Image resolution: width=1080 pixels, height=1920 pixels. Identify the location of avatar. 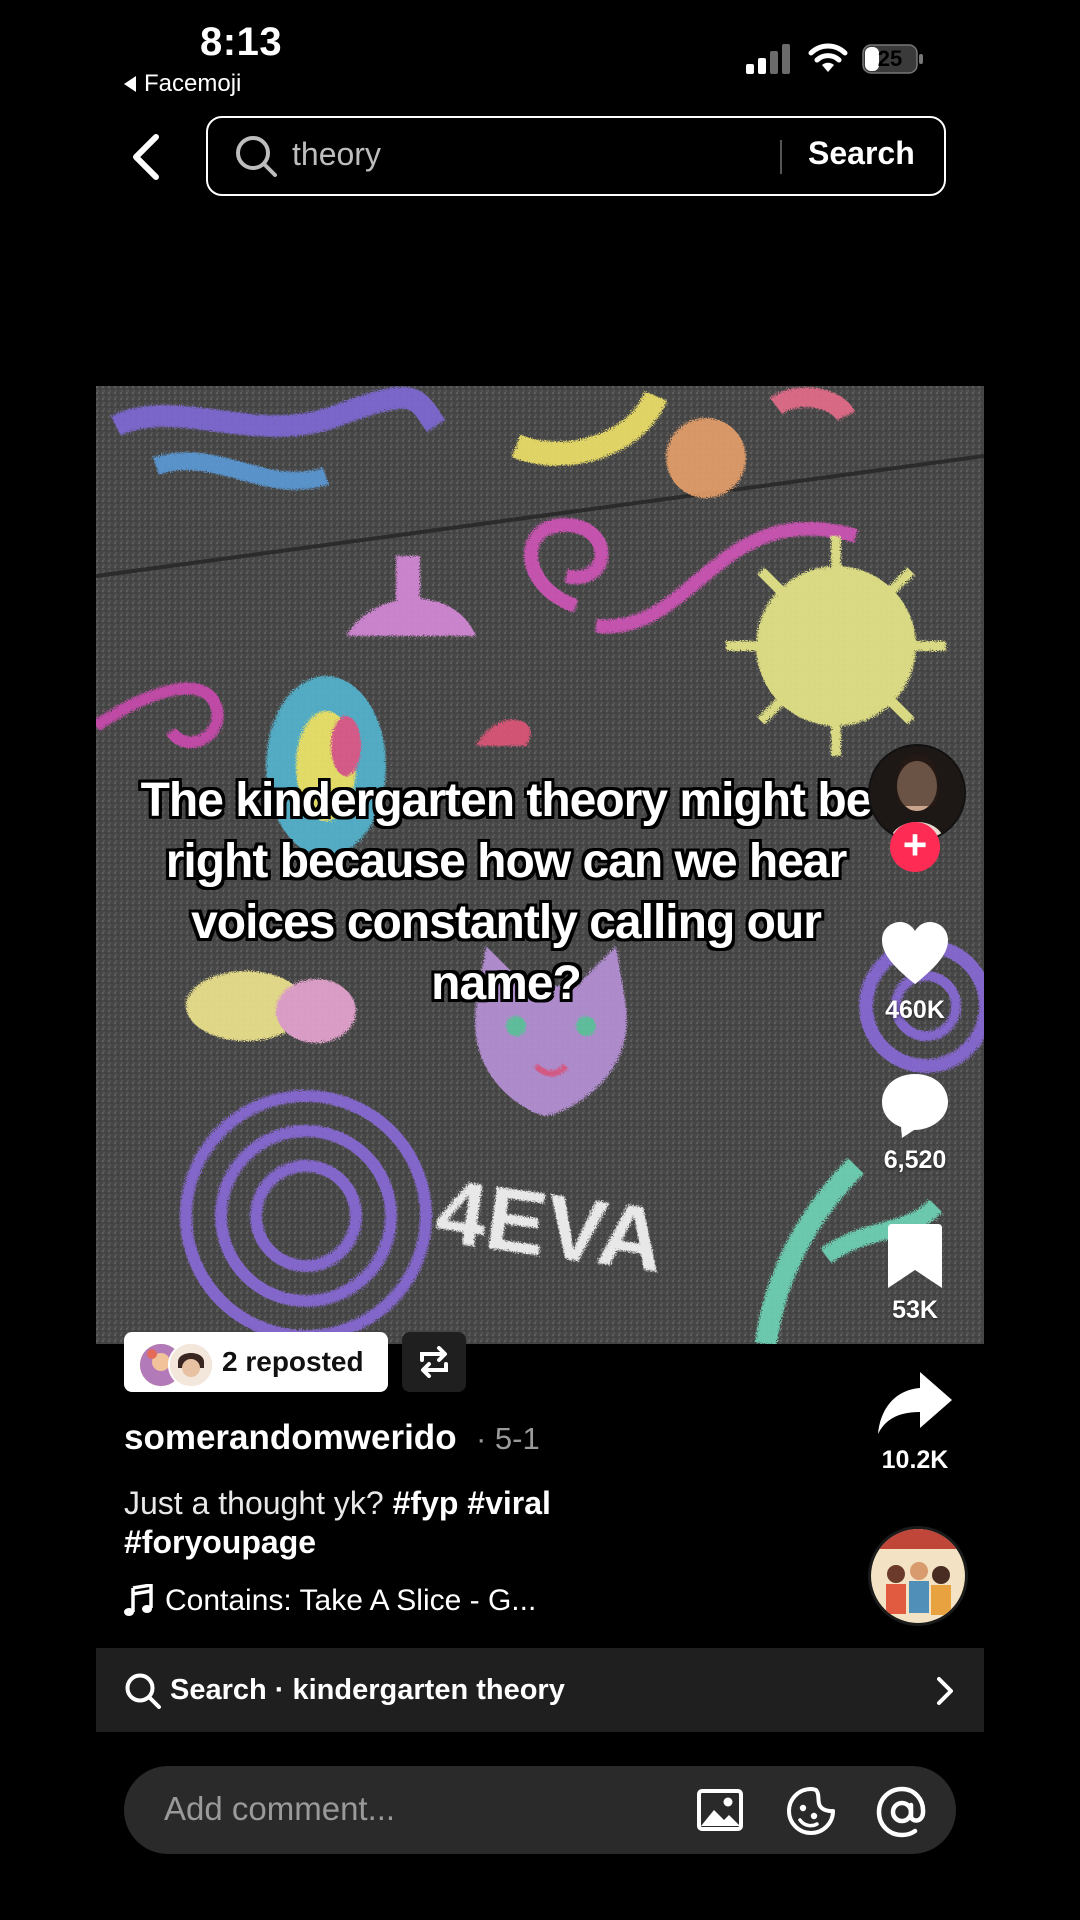
(191, 1365).